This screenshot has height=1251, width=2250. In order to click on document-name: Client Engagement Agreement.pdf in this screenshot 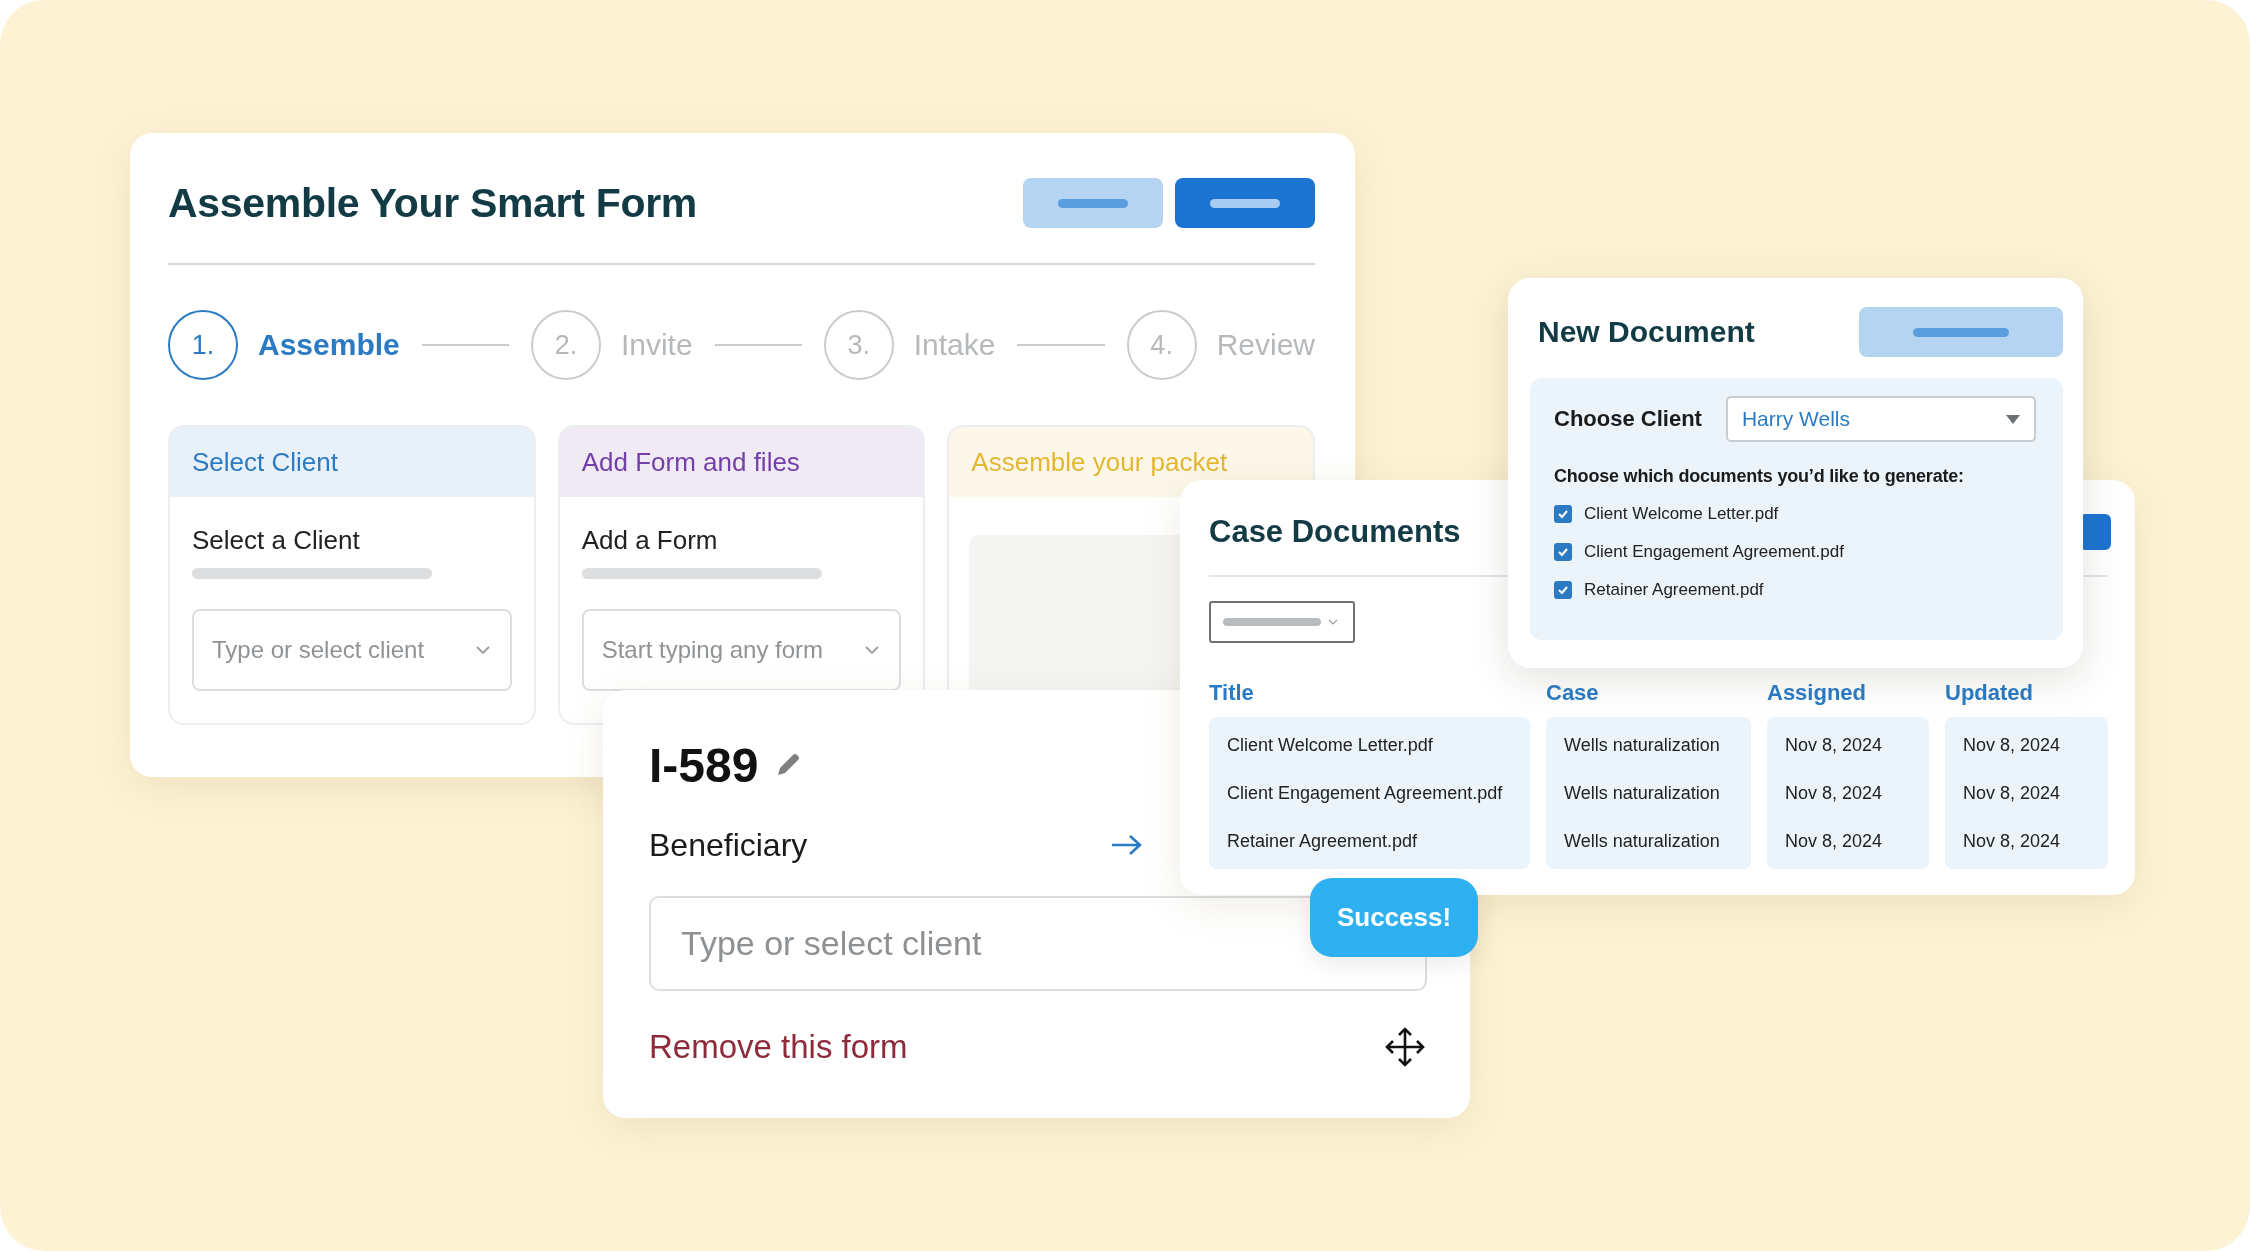, I will do `click(1714, 552)`.